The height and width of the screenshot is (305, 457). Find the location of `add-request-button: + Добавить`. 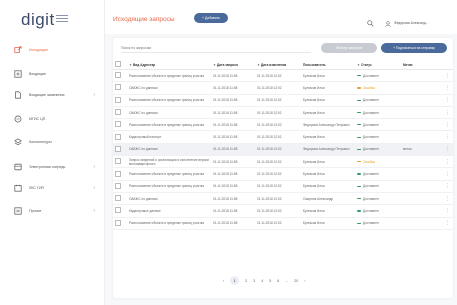

add-request-button: + Добавить is located at coordinates (211, 18).